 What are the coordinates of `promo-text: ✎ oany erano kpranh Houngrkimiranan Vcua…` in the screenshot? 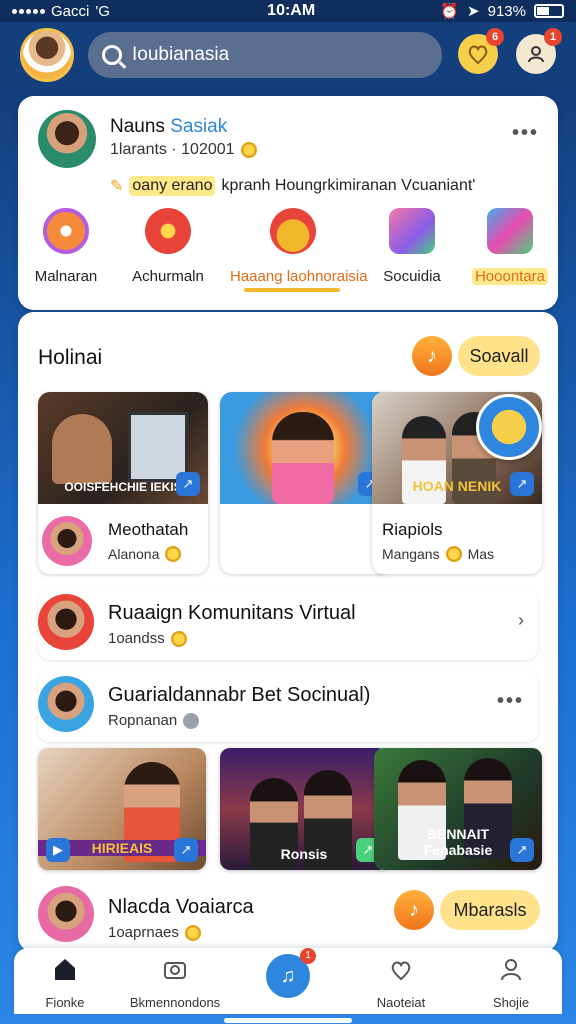 It's located at (292, 186).